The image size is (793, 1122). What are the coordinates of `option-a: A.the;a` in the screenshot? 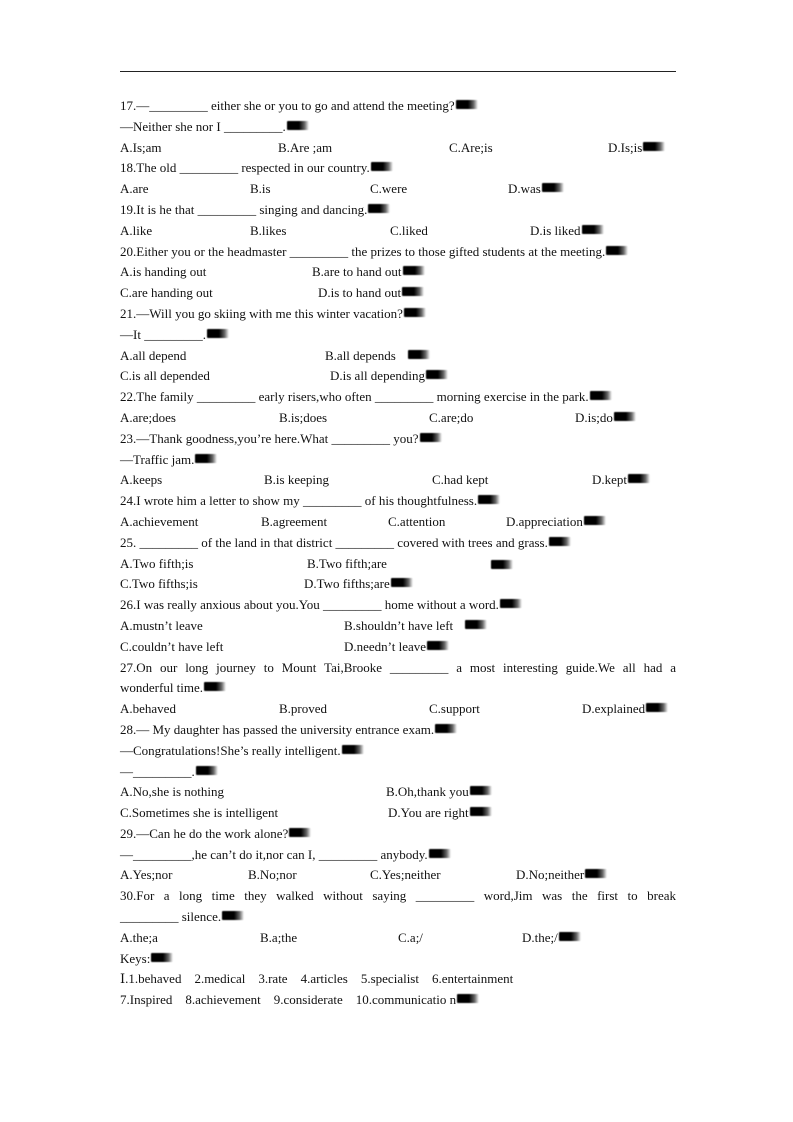 It's located at (139, 937).